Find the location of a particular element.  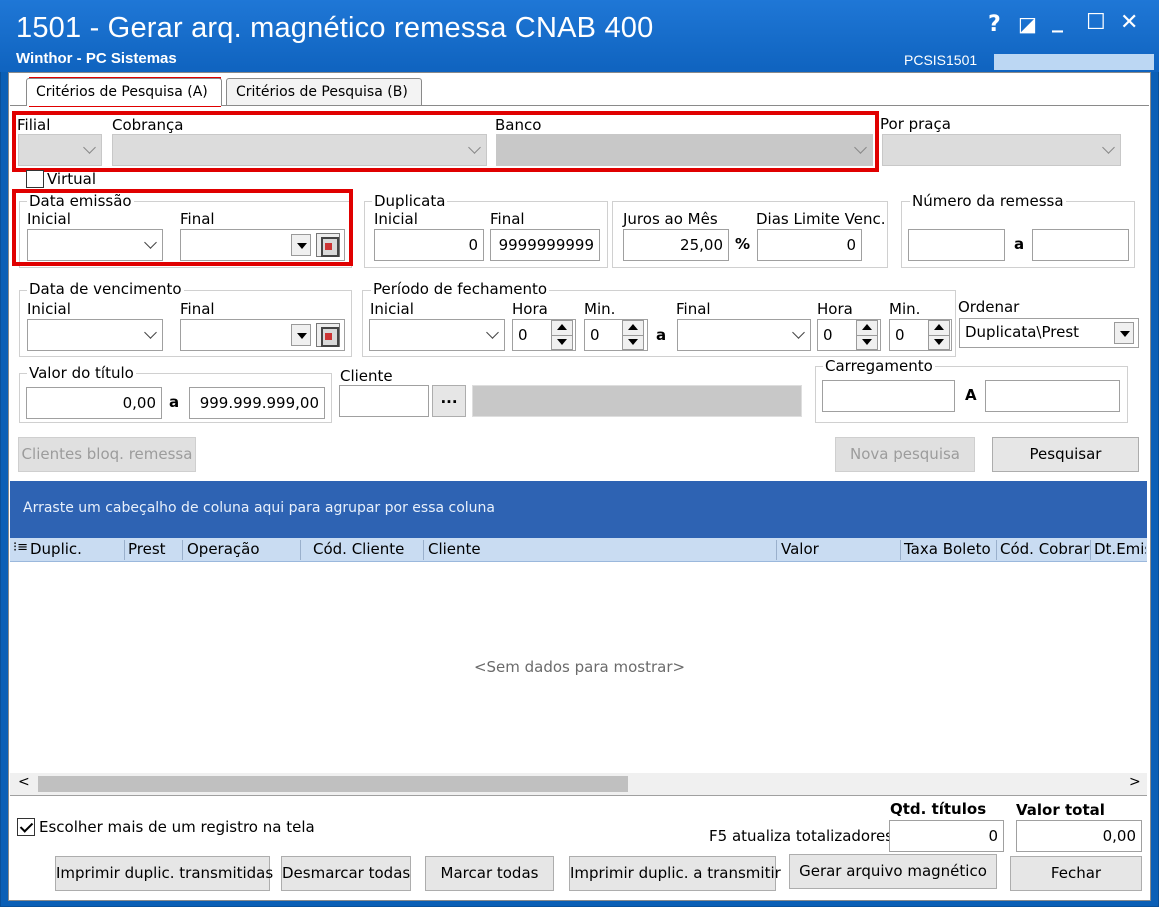

col-cod-cobrar: Cód. Cobrar is located at coordinates (1045, 549).